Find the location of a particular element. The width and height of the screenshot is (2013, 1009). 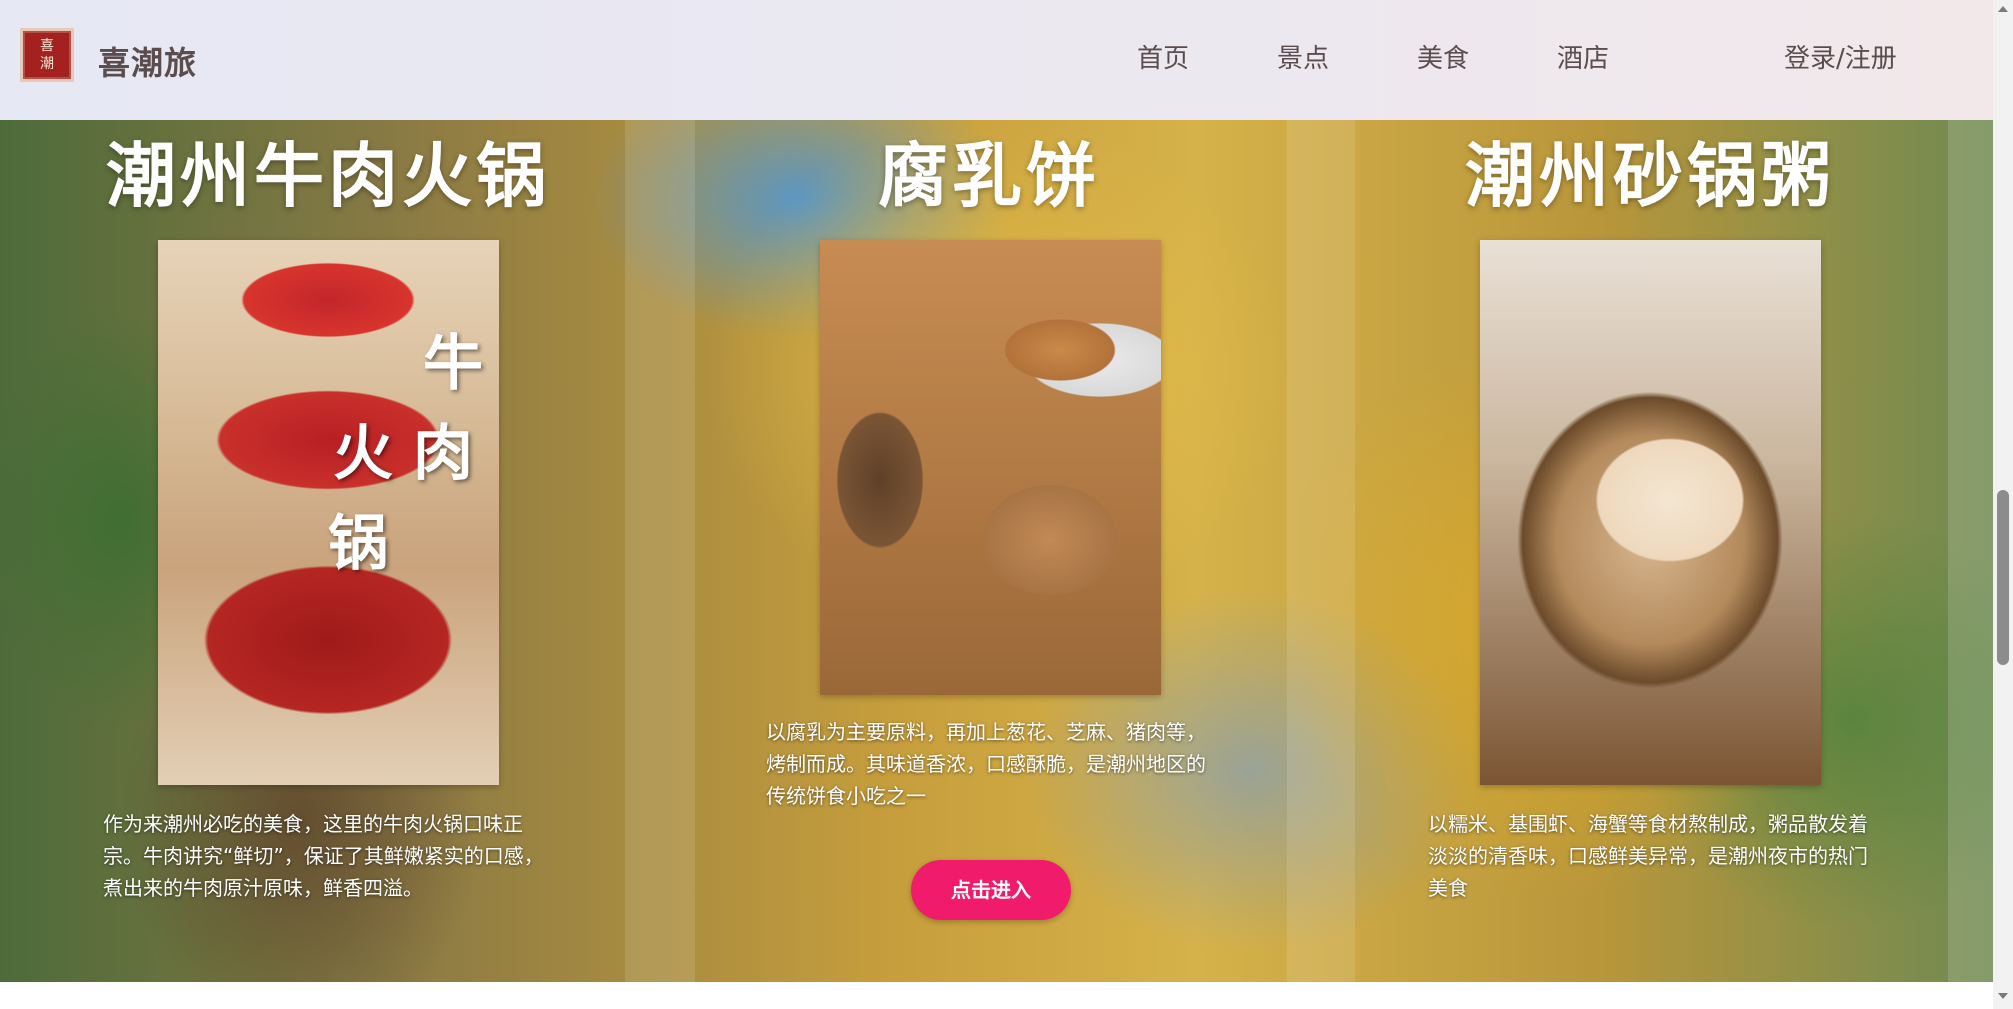

card-title: 潮州砂锅粥 is located at coordinates (1650, 176).